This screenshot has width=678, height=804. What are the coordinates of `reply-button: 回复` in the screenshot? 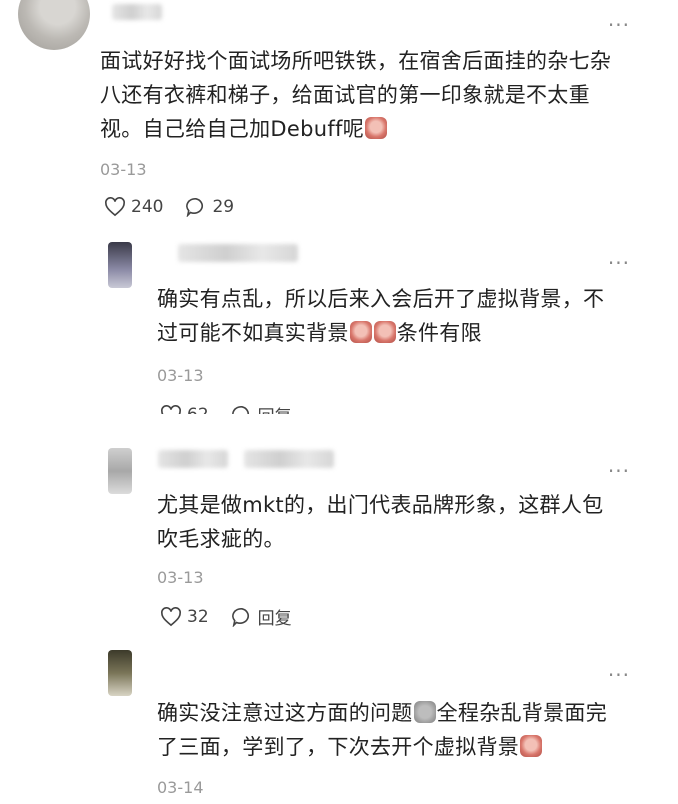 It's located at (261, 616).